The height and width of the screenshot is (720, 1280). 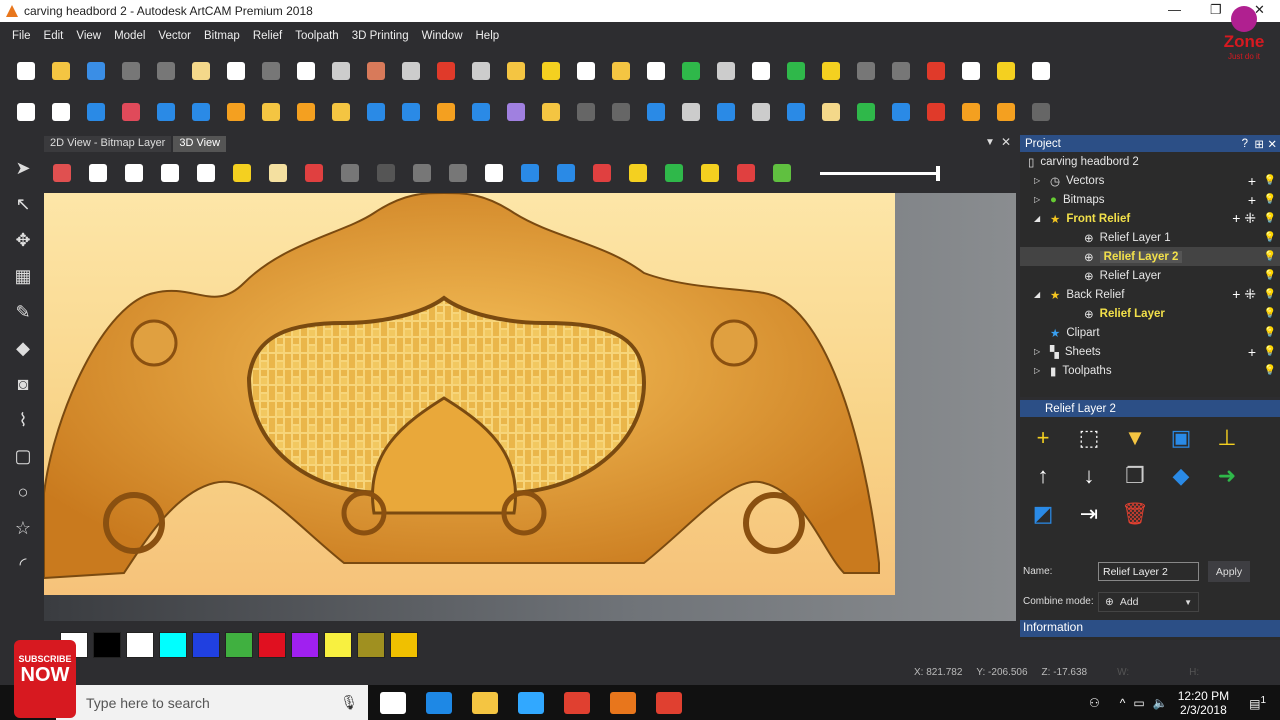 What do you see at coordinates (1006, 142) in the screenshot?
I see `tabs-close-icon: ✕` at bounding box center [1006, 142].